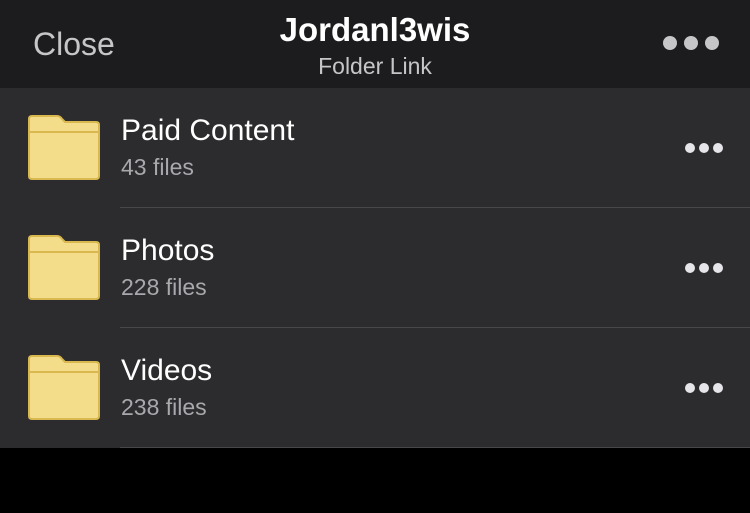 The image size is (750, 513). Describe the element at coordinates (375, 29) in the screenshot. I see `page-title: Jordanl3wis` at that location.